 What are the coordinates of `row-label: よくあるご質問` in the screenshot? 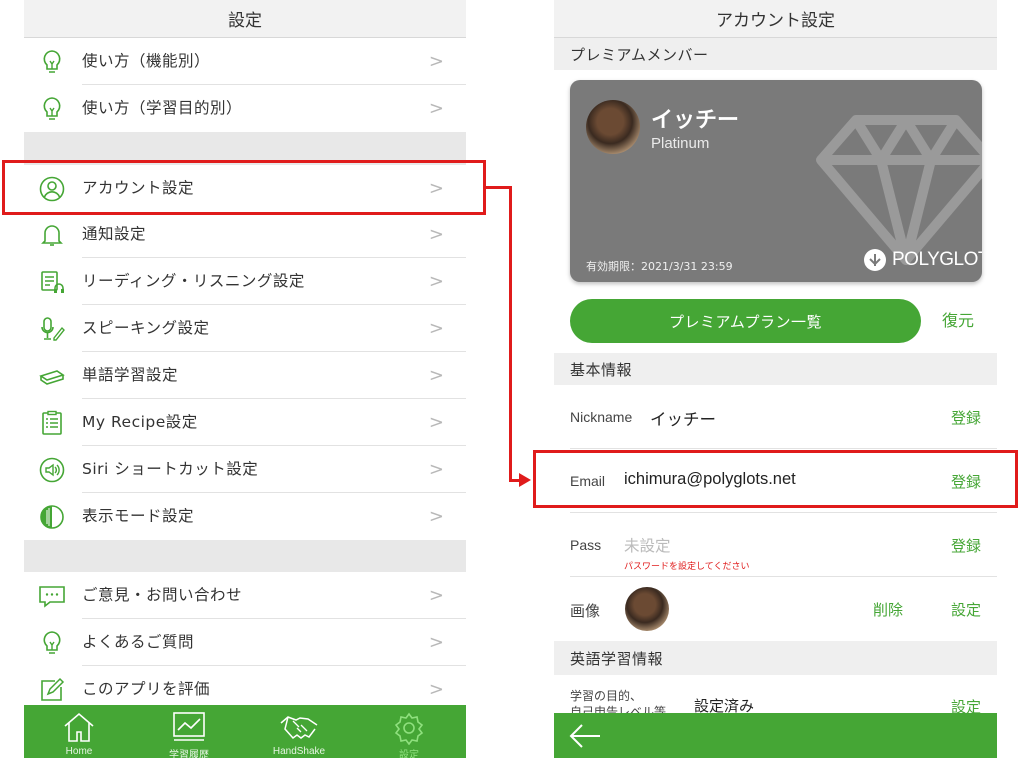 It's located at (138, 642).